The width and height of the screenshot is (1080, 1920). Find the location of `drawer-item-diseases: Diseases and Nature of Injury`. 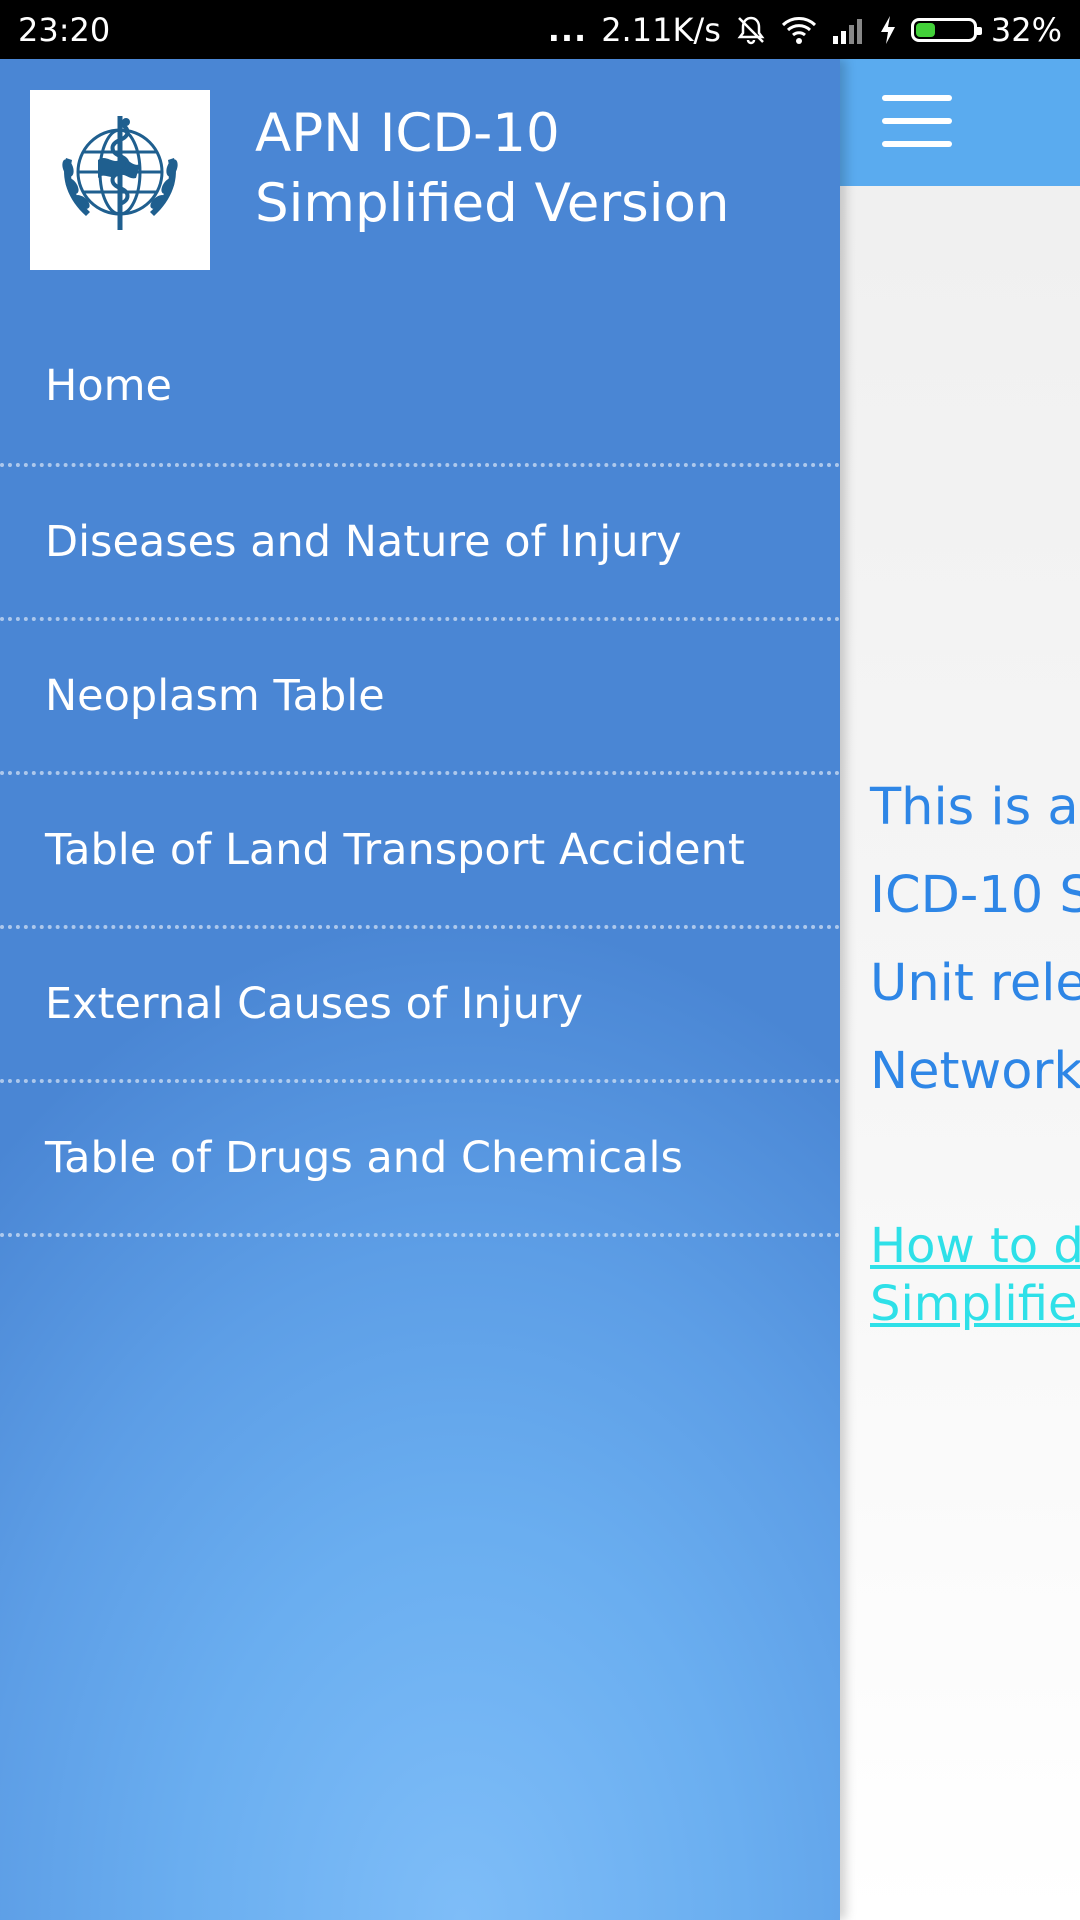

drawer-item-diseases: Diseases and Nature of Injury is located at coordinates (420, 544).